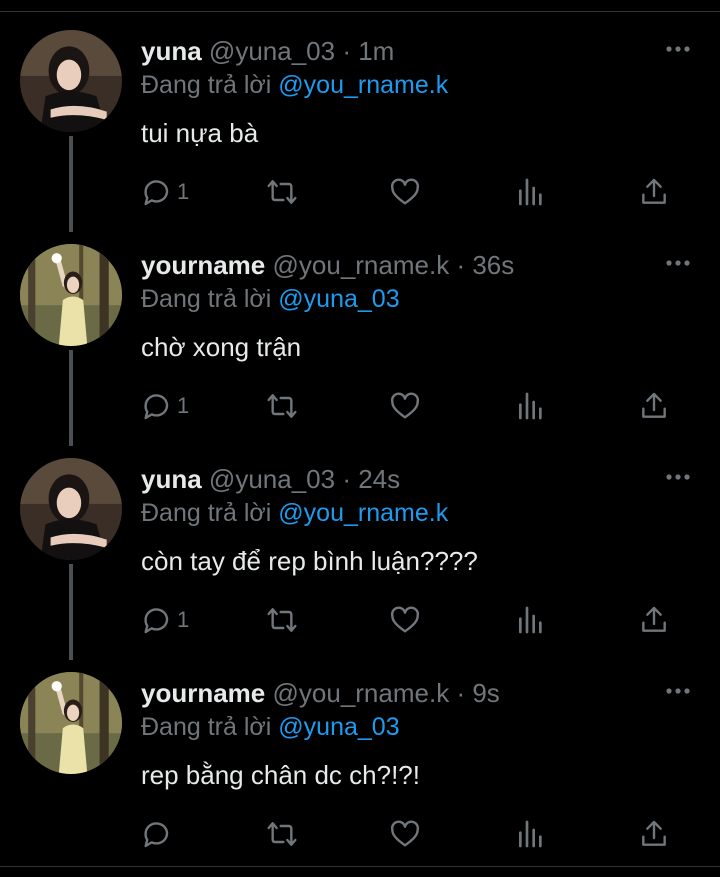 Image resolution: width=720 pixels, height=877 pixels. What do you see at coordinates (493, 265) in the screenshot?
I see `timestamp: 36s` at bounding box center [493, 265].